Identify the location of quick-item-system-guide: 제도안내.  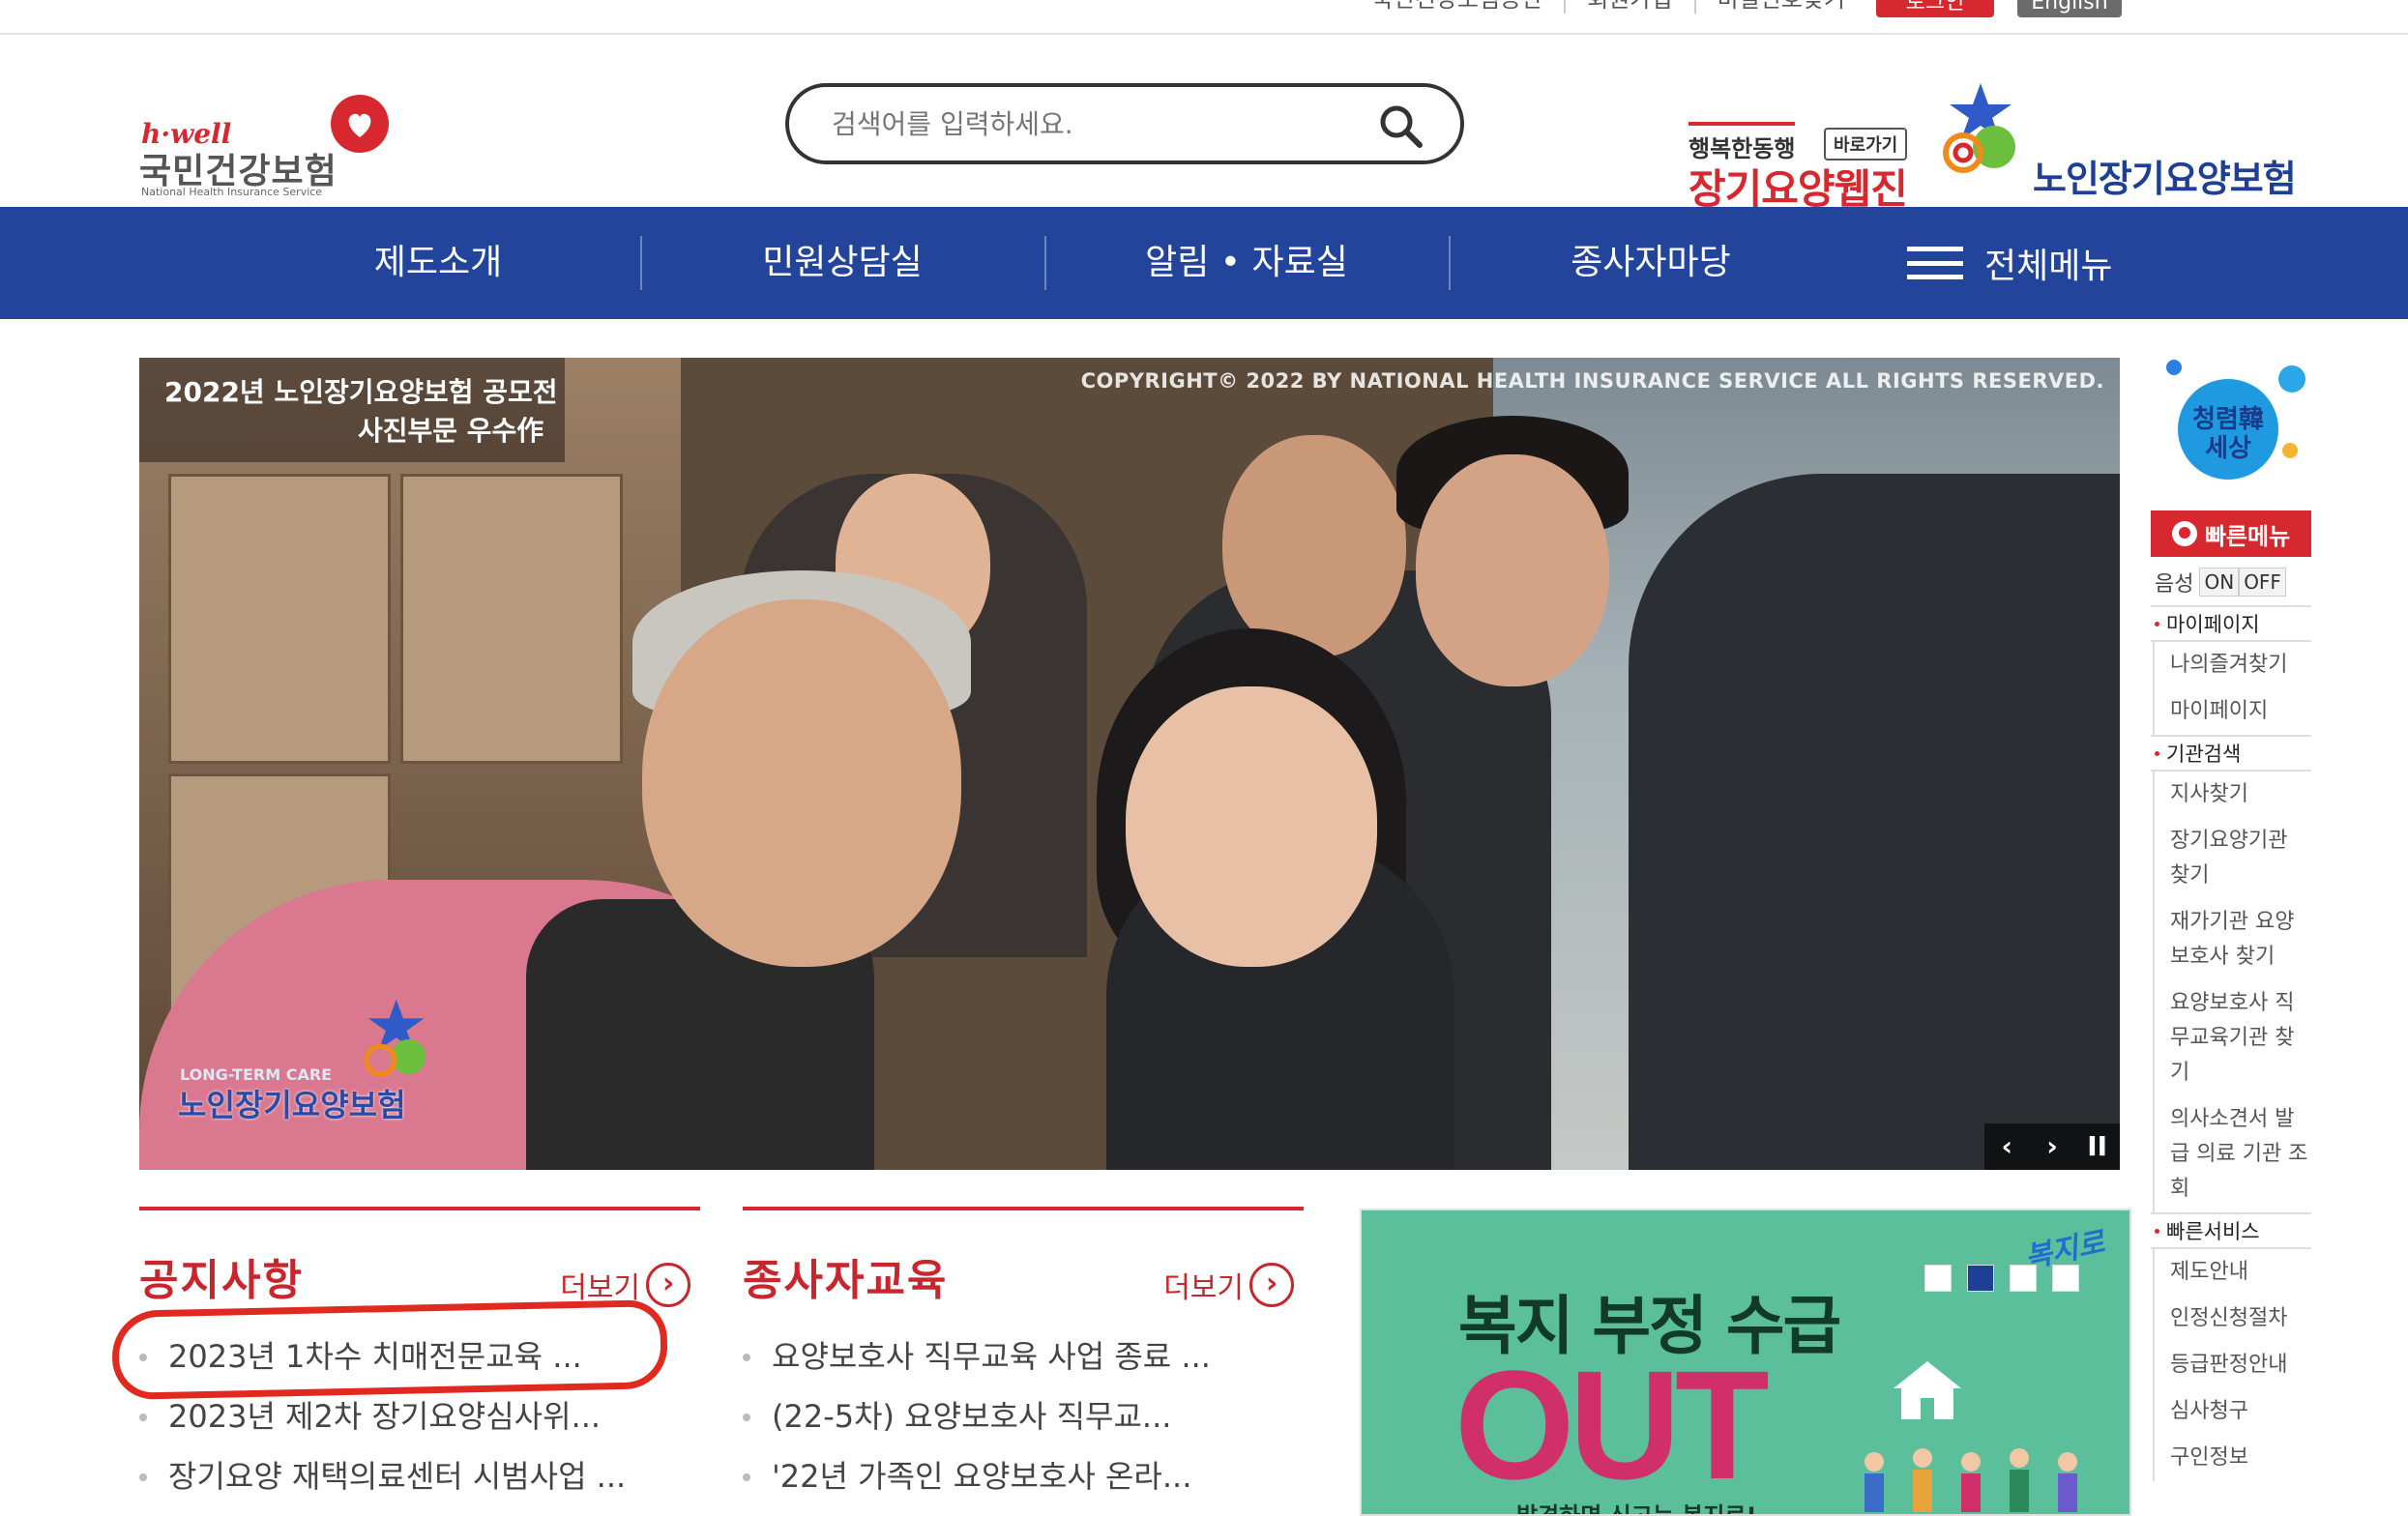
(2232, 1272).